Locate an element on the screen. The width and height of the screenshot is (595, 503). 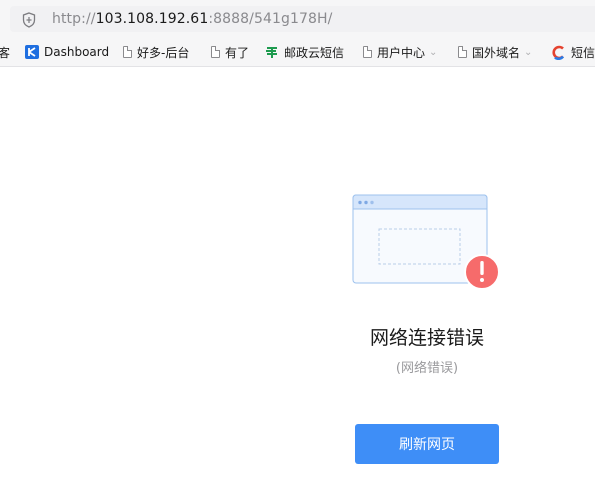
bookmark-label: 短信 is located at coordinates (583, 52).